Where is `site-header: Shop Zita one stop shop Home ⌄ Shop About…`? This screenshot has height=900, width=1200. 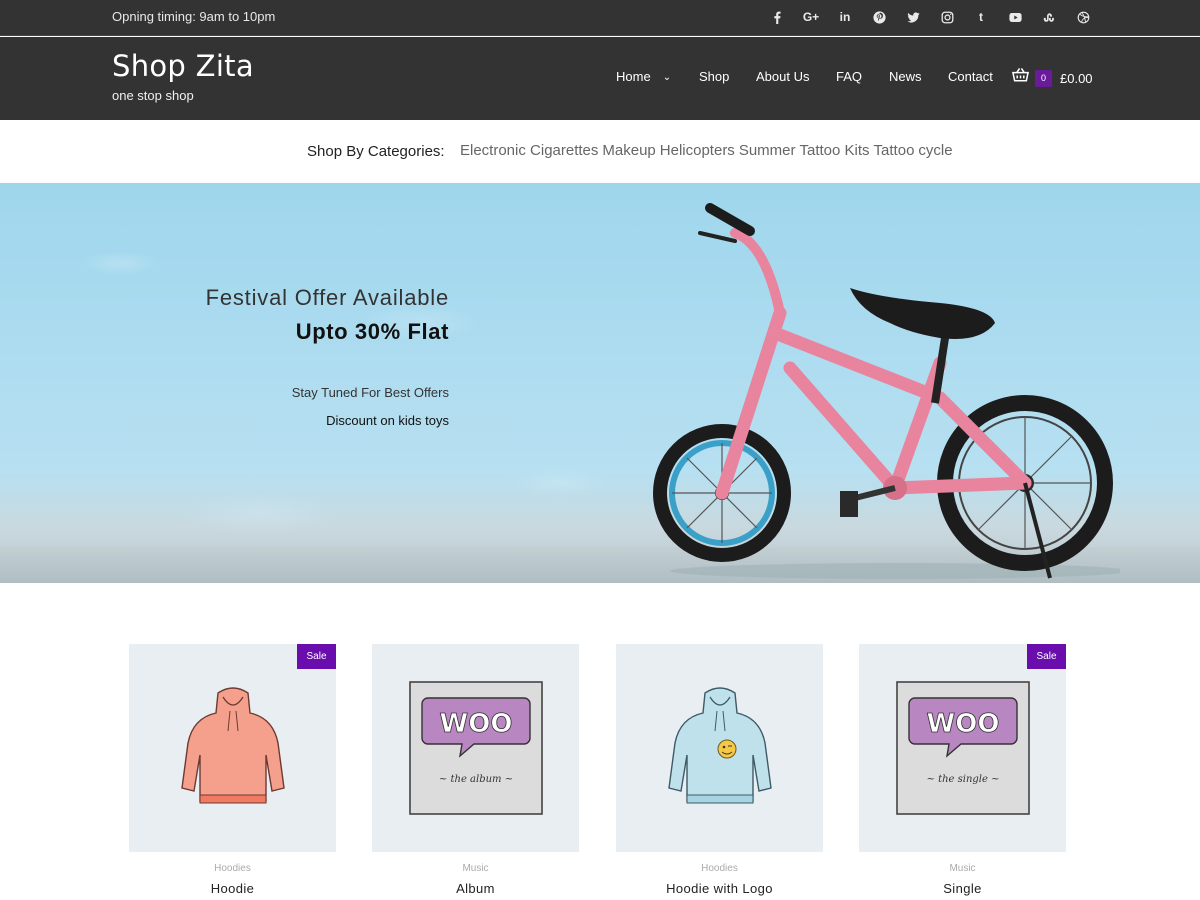
site-header: Shop Zita one stop shop Home ⌄ Shop About… is located at coordinates (600, 78).